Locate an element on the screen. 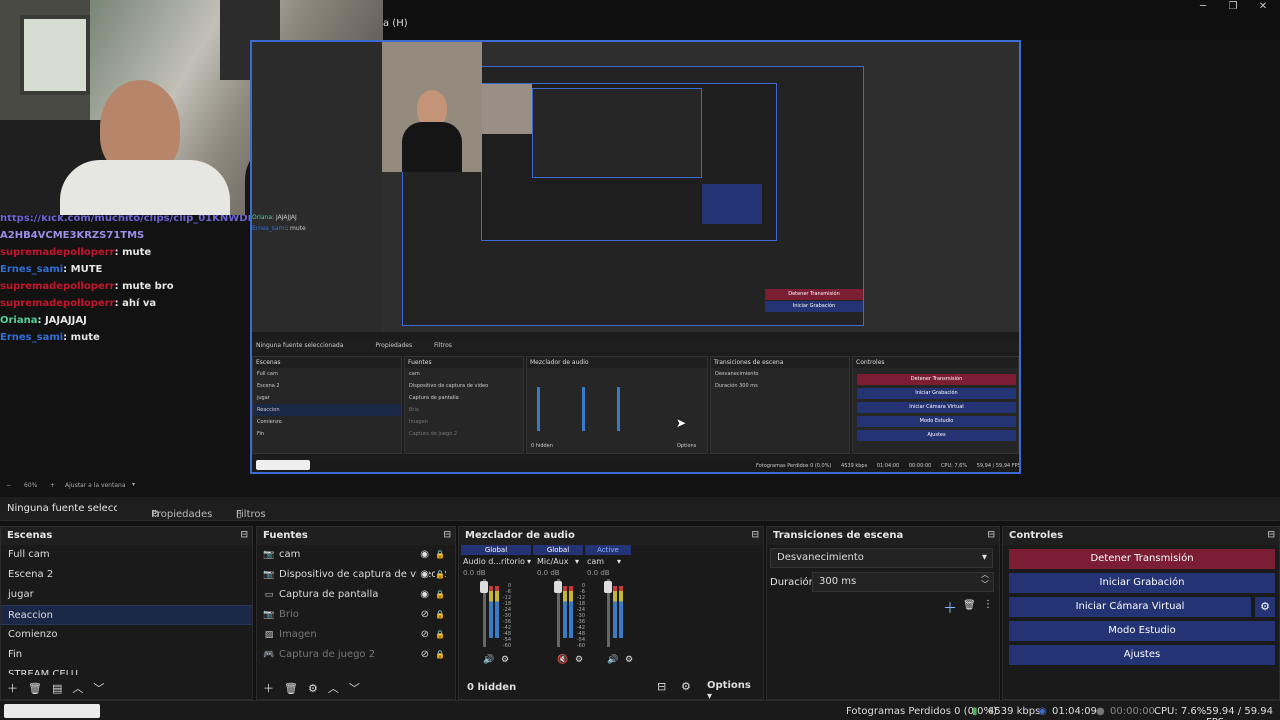 The height and width of the screenshot is (720, 1280). stepper-icon: ︿ ﹀ is located at coordinates (985, 580).